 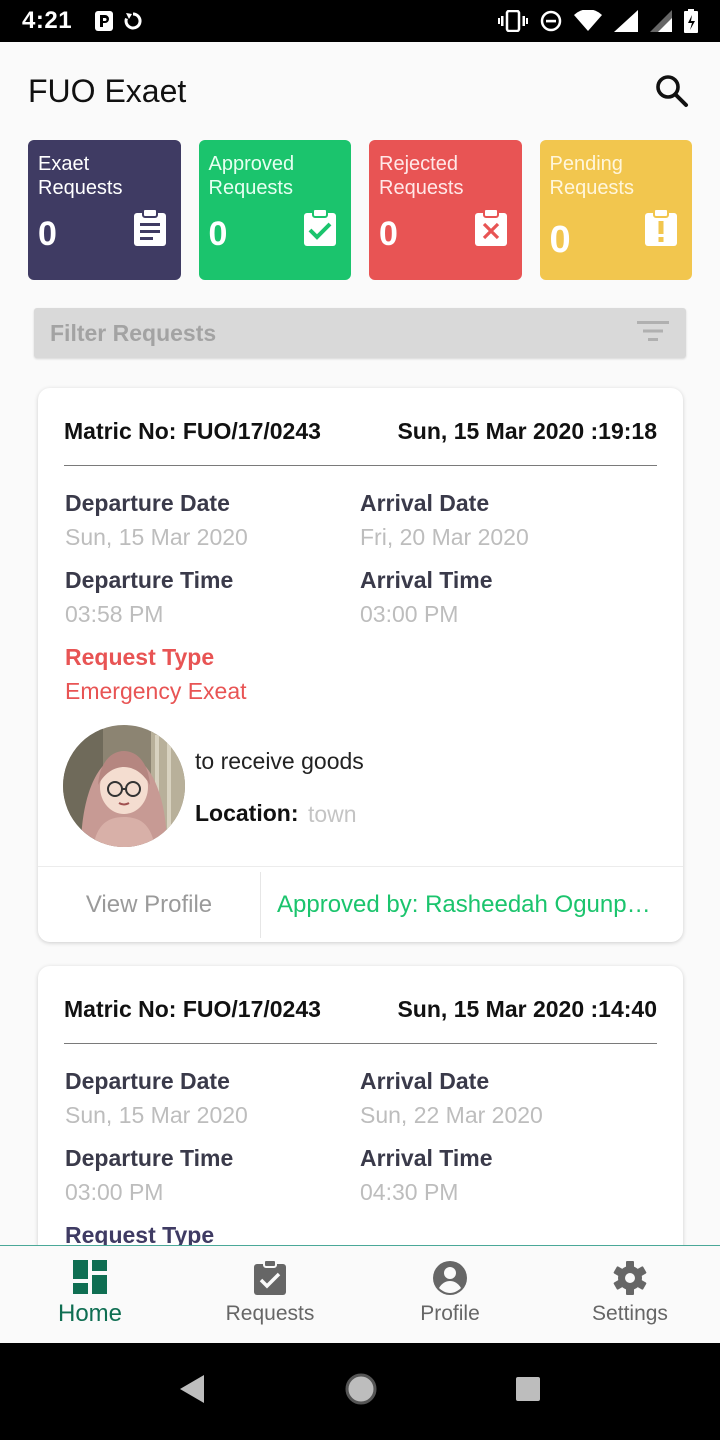 I want to click on search-button, so click(x=672, y=91).